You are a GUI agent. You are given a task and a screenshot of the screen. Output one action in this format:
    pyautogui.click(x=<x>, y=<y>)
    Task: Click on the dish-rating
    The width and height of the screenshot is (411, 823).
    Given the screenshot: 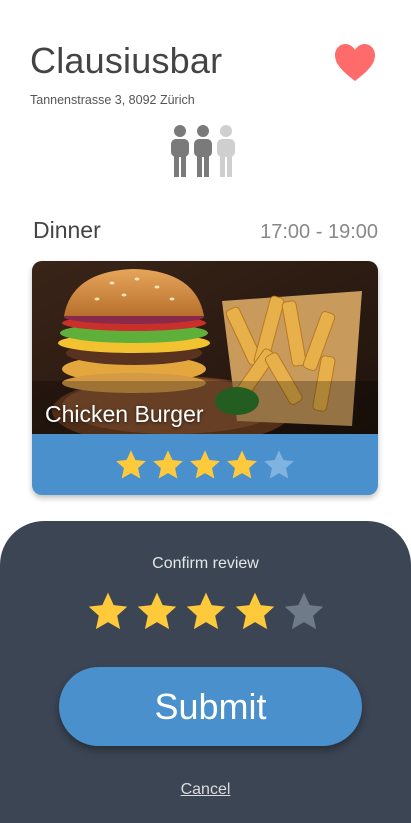 What is the action you would take?
    pyautogui.click(x=205, y=464)
    